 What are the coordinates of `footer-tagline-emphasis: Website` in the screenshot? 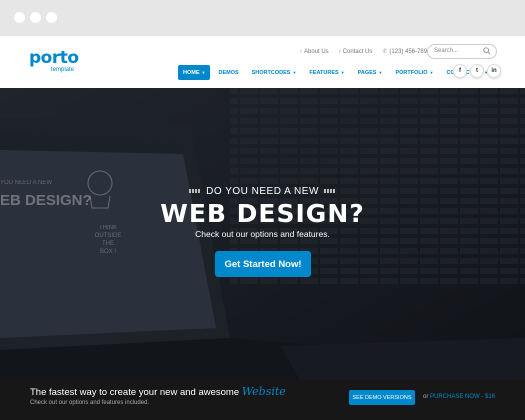 It's located at (263, 391).